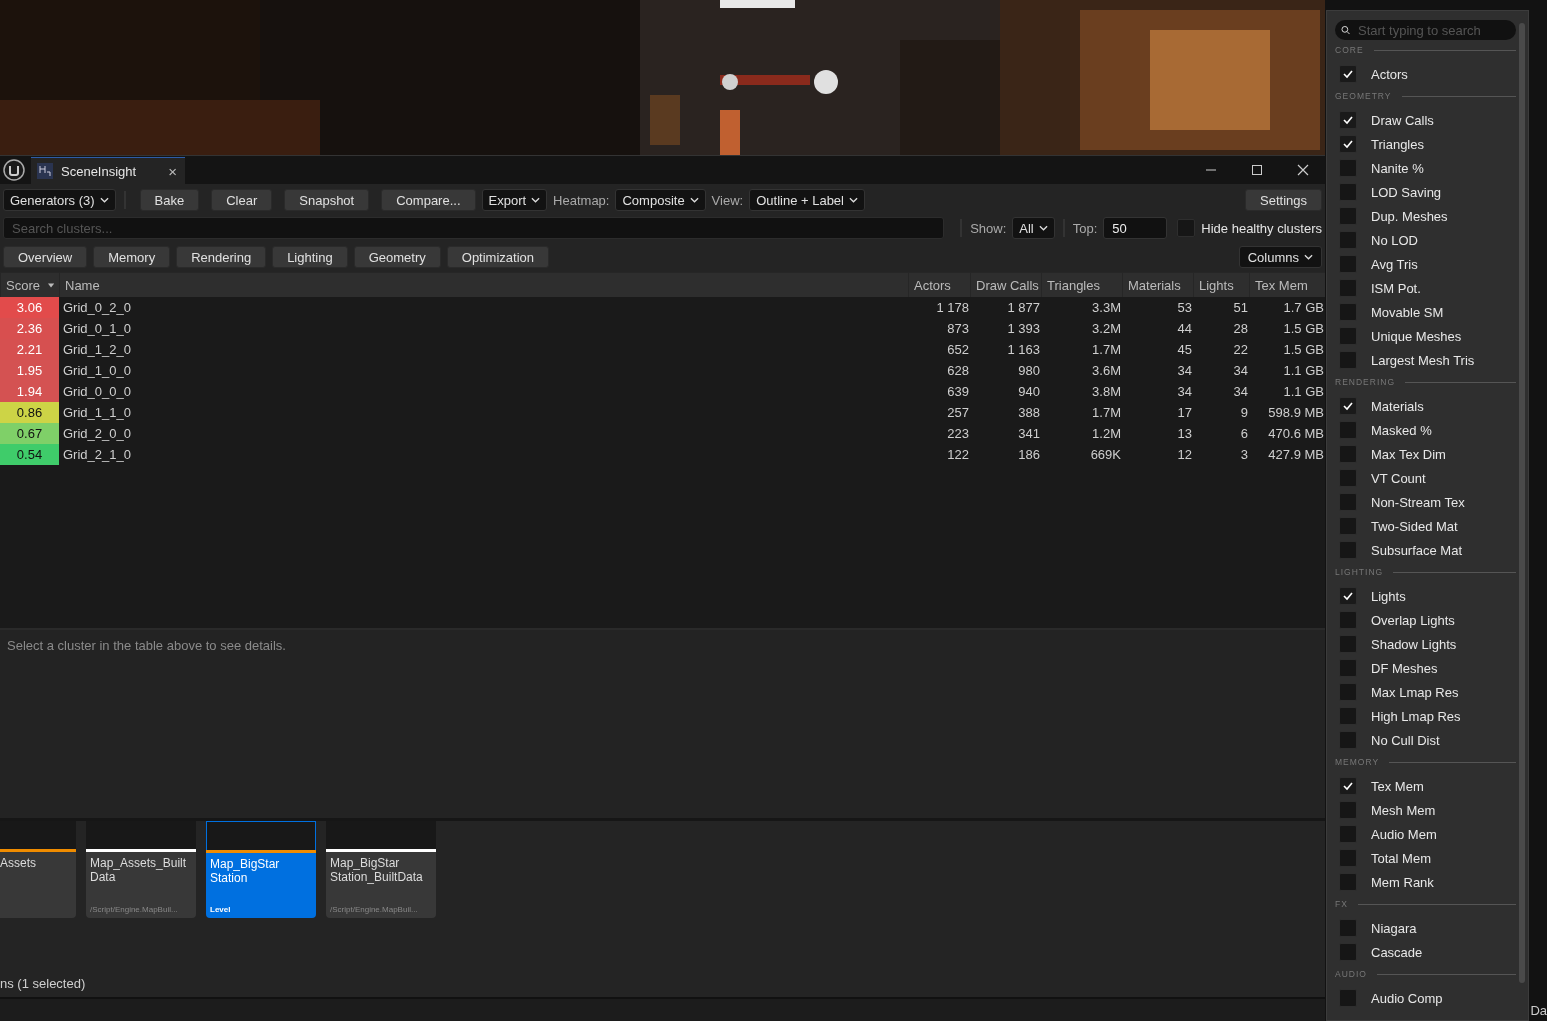 The width and height of the screenshot is (1547, 1021). What do you see at coordinates (132, 257) in the screenshot?
I see `category-tab: Memory` at bounding box center [132, 257].